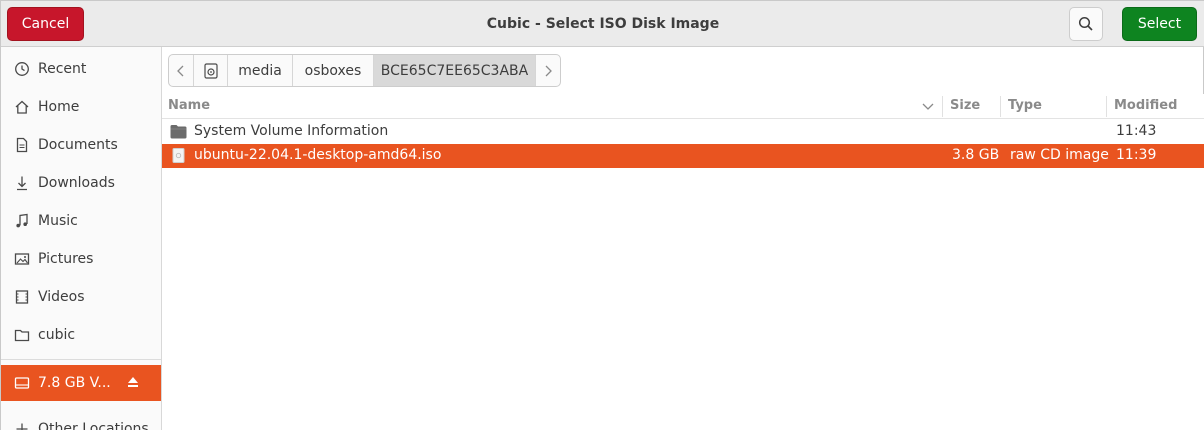 This screenshot has width=1204, height=430. Describe the element at coordinates (22, 383) in the screenshot. I see `drive-icon` at that location.